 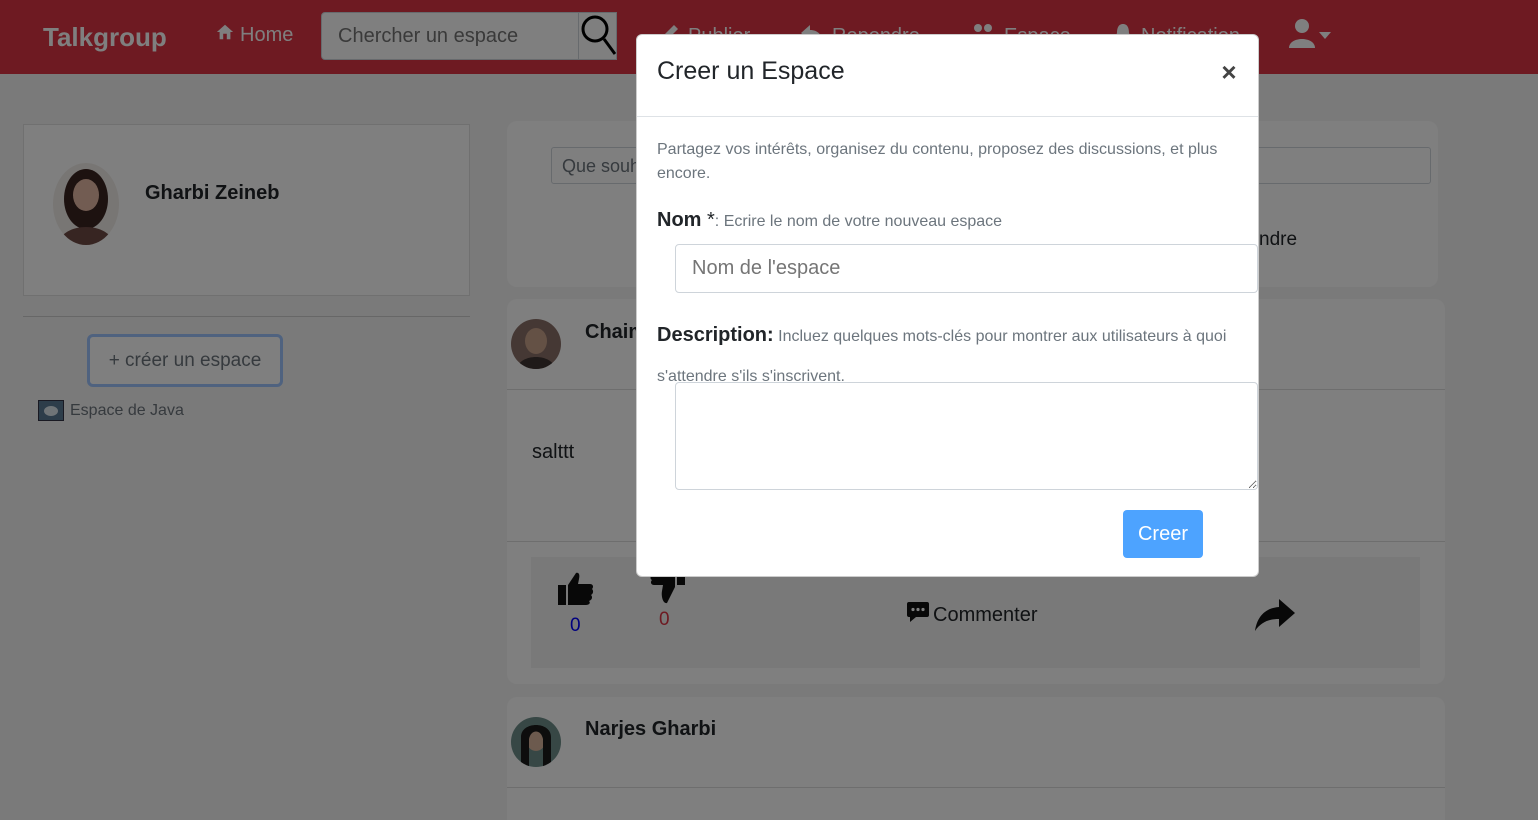 What do you see at coordinates (966, 268) in the screenshot?
I see `space-name-input` at bounding box center [966, 268].